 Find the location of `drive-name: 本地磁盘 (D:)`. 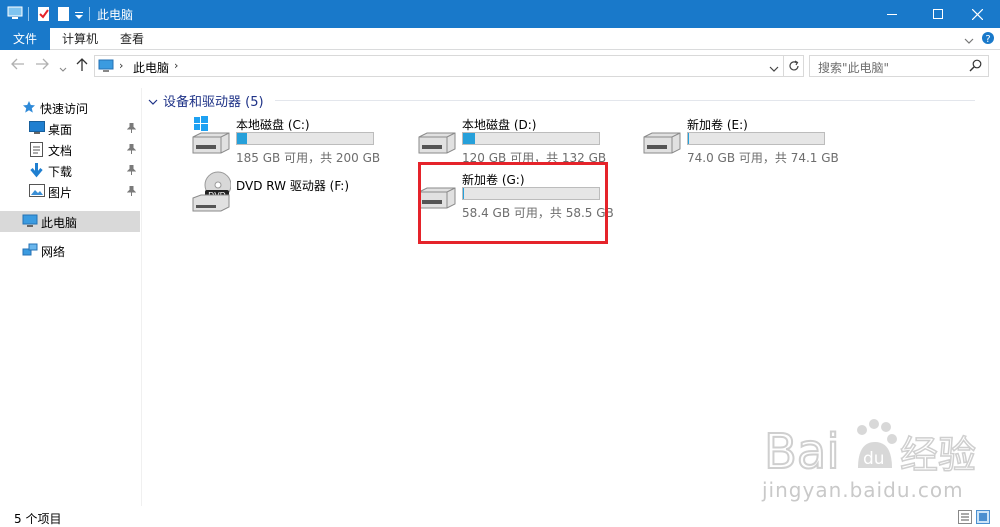

drive-name: 本地磁盘 (D:) is located at coordinates (499, 125).